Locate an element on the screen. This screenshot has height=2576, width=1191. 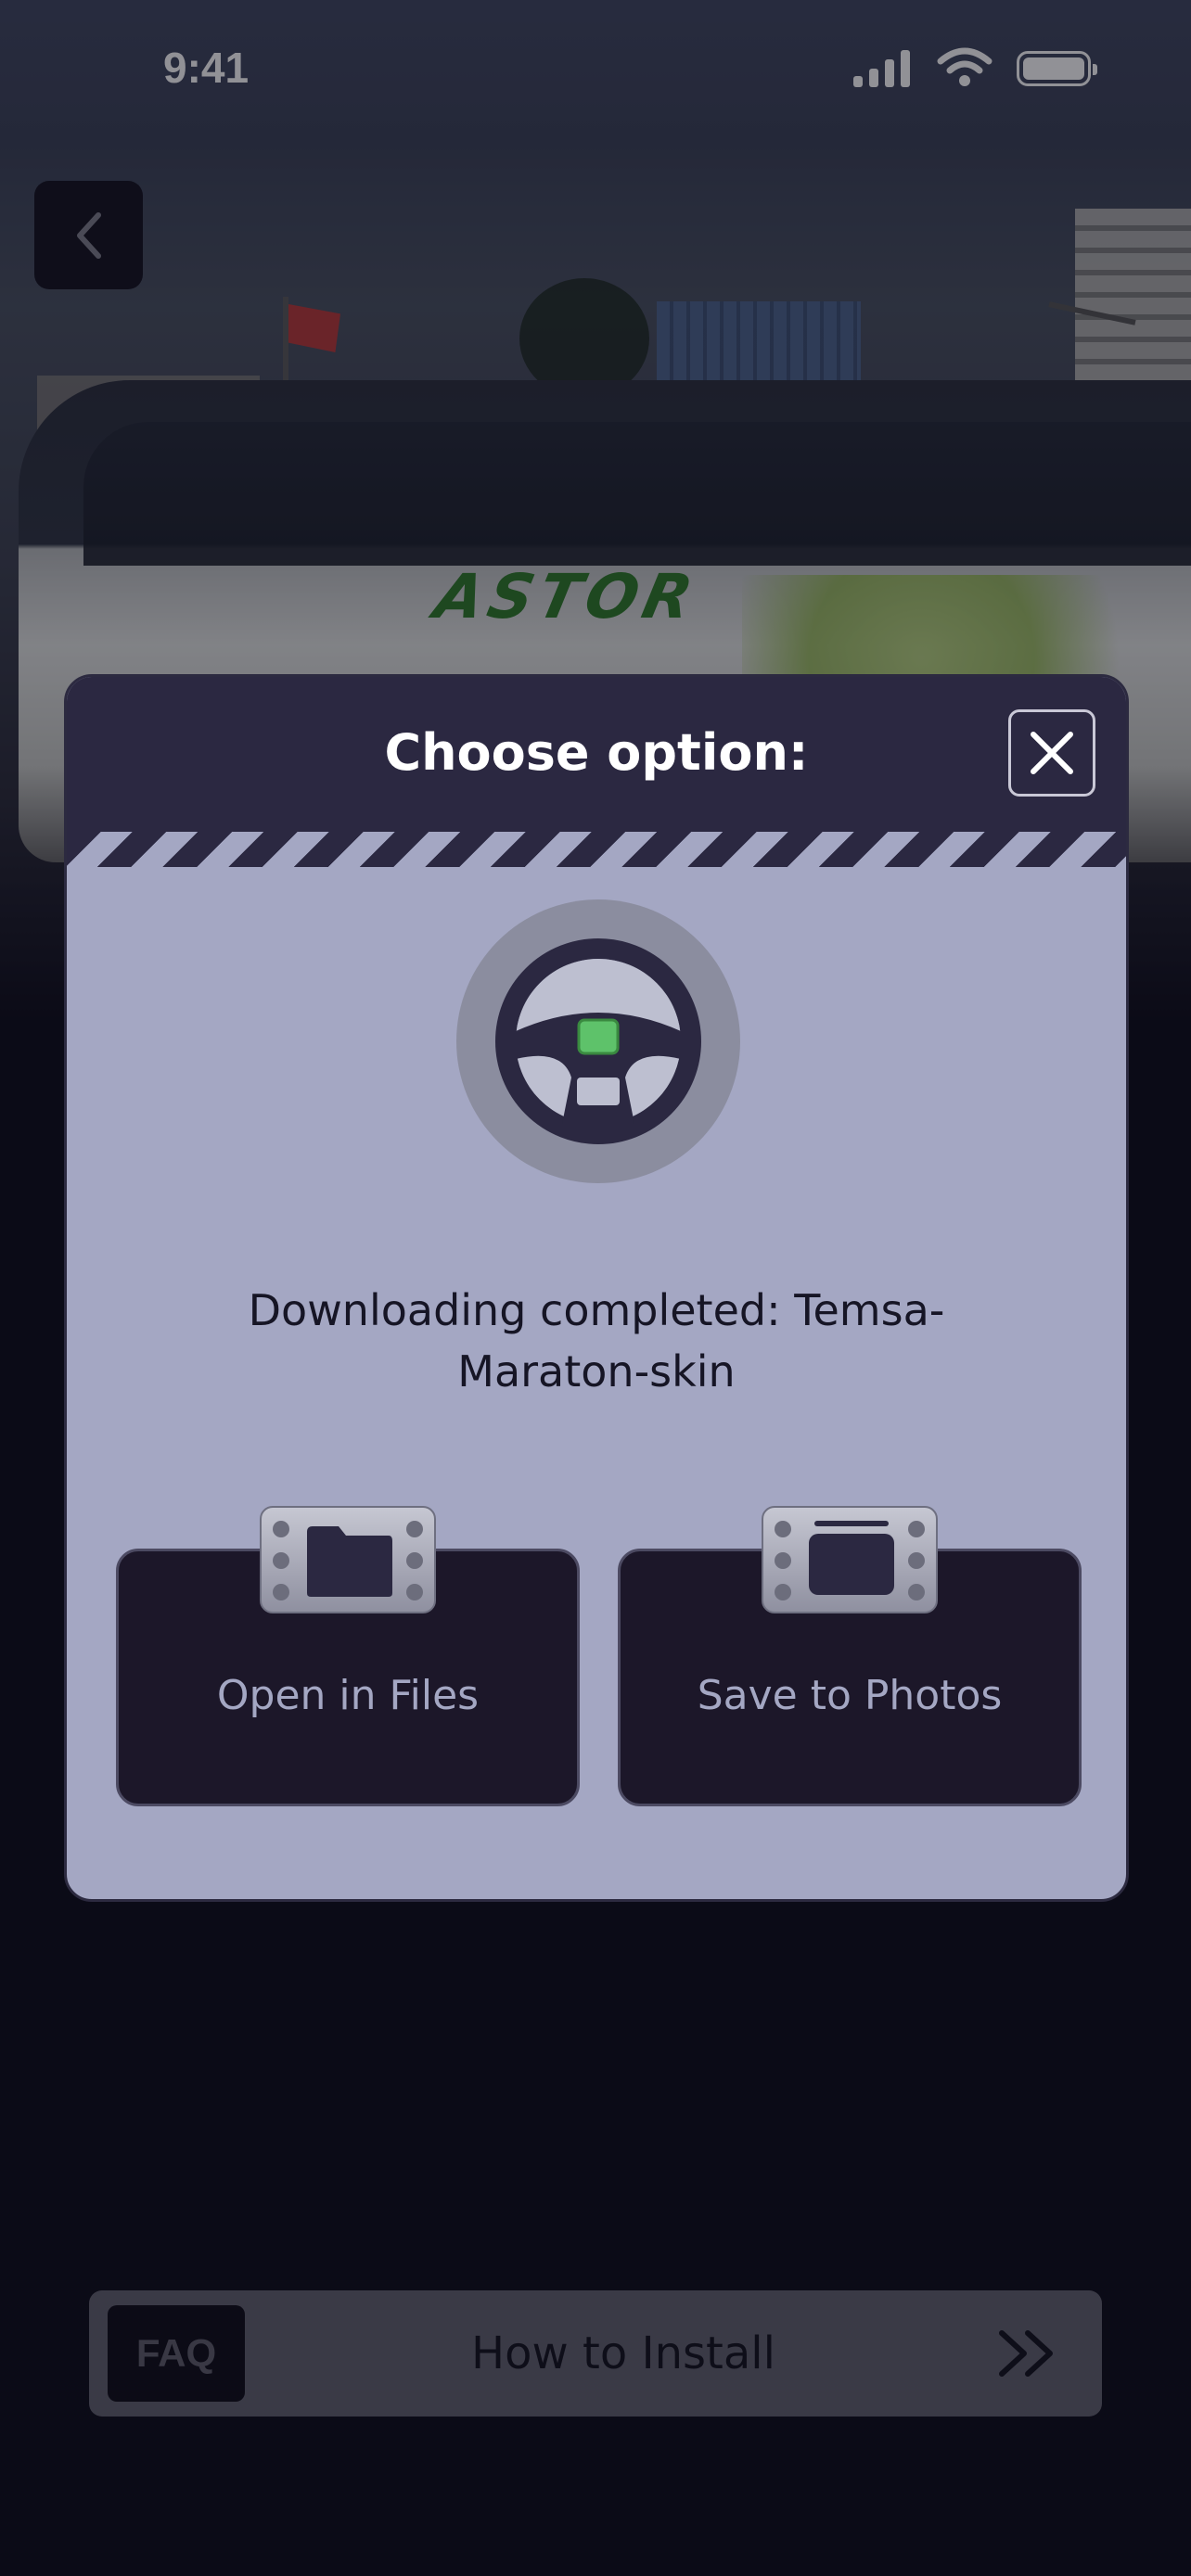
save-to-photos-label: Save to Photos is located at coordinates (850, 1695).